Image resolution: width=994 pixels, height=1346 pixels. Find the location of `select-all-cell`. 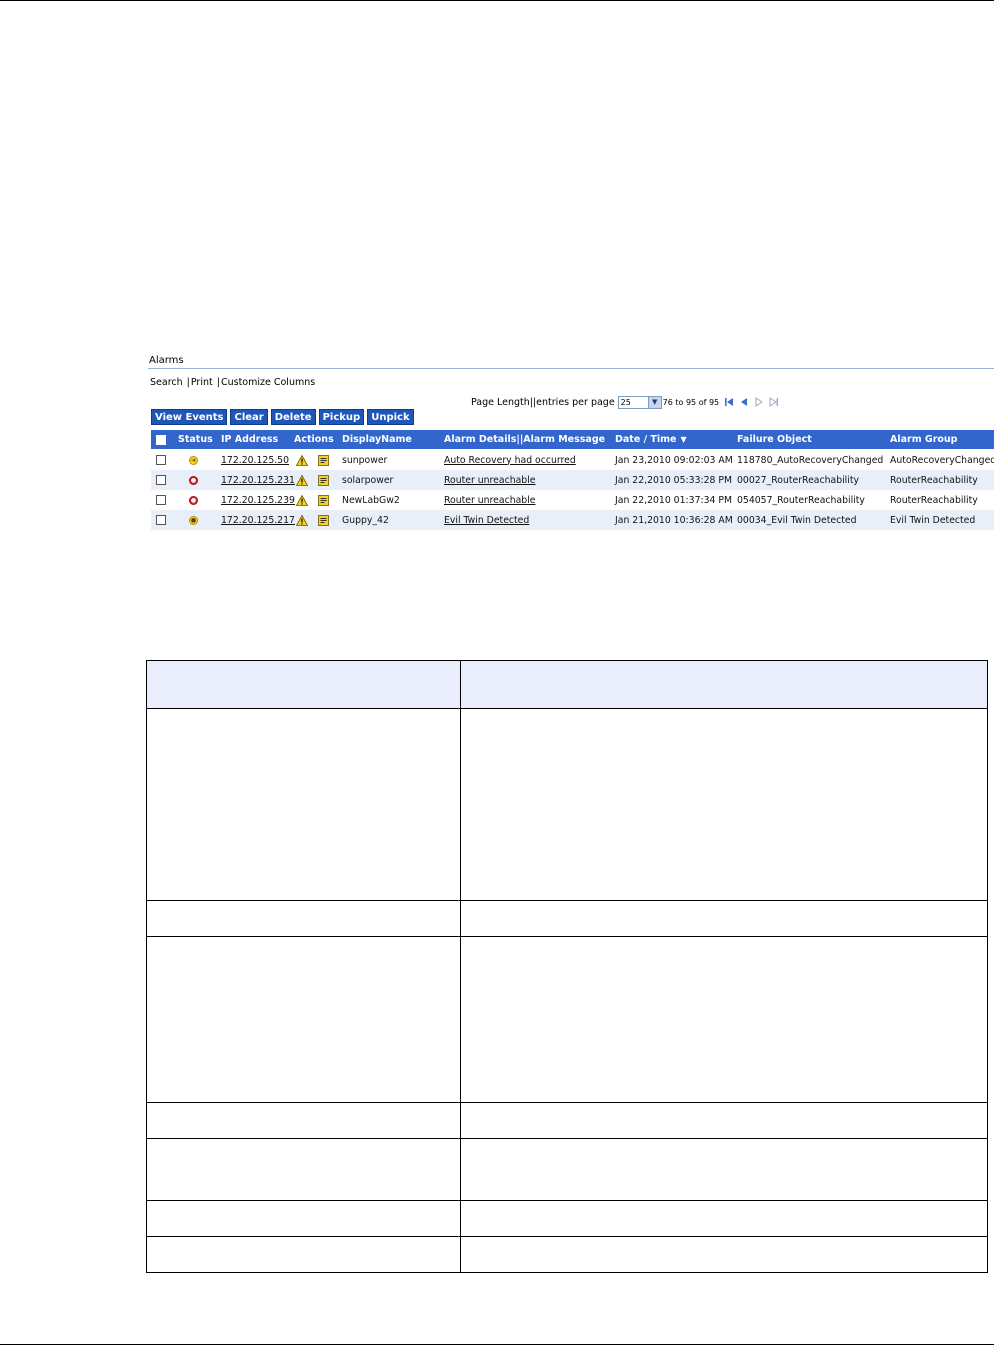

select-all-cell is located at coordinates (161, 439).